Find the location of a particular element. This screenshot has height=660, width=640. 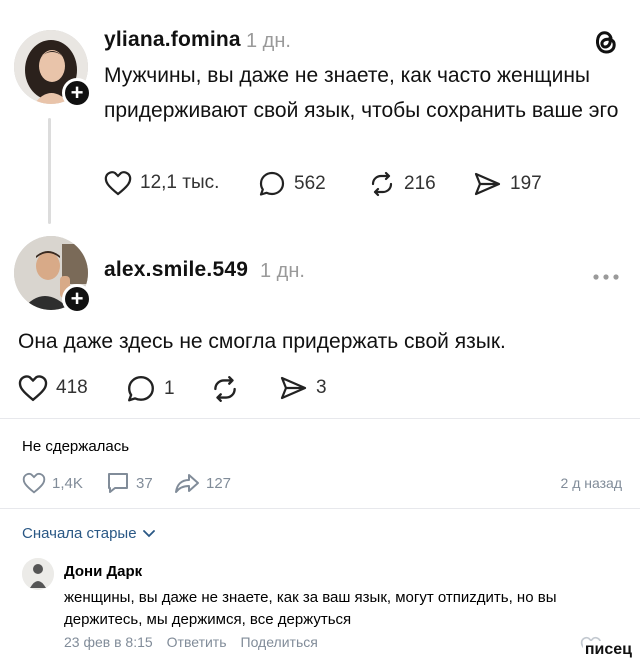

reply-link: Ответить is located at coordinates (197, 642).